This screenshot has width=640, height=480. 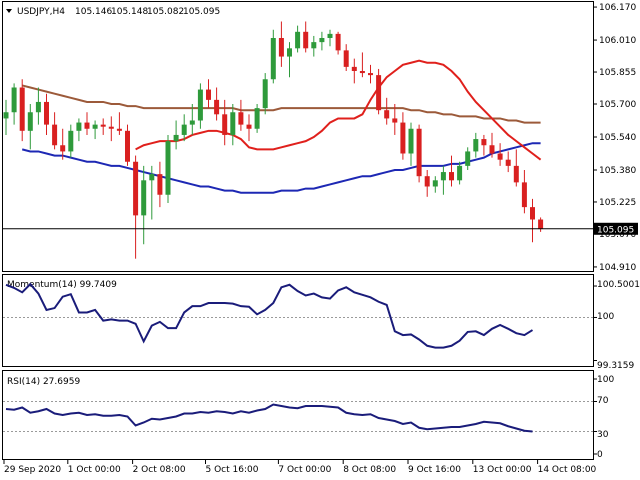 What do you see at coordinates (618, 285) in the screenshot?
I see `momentum-tick-max: 100.5001` at bounding box center [618, 285].